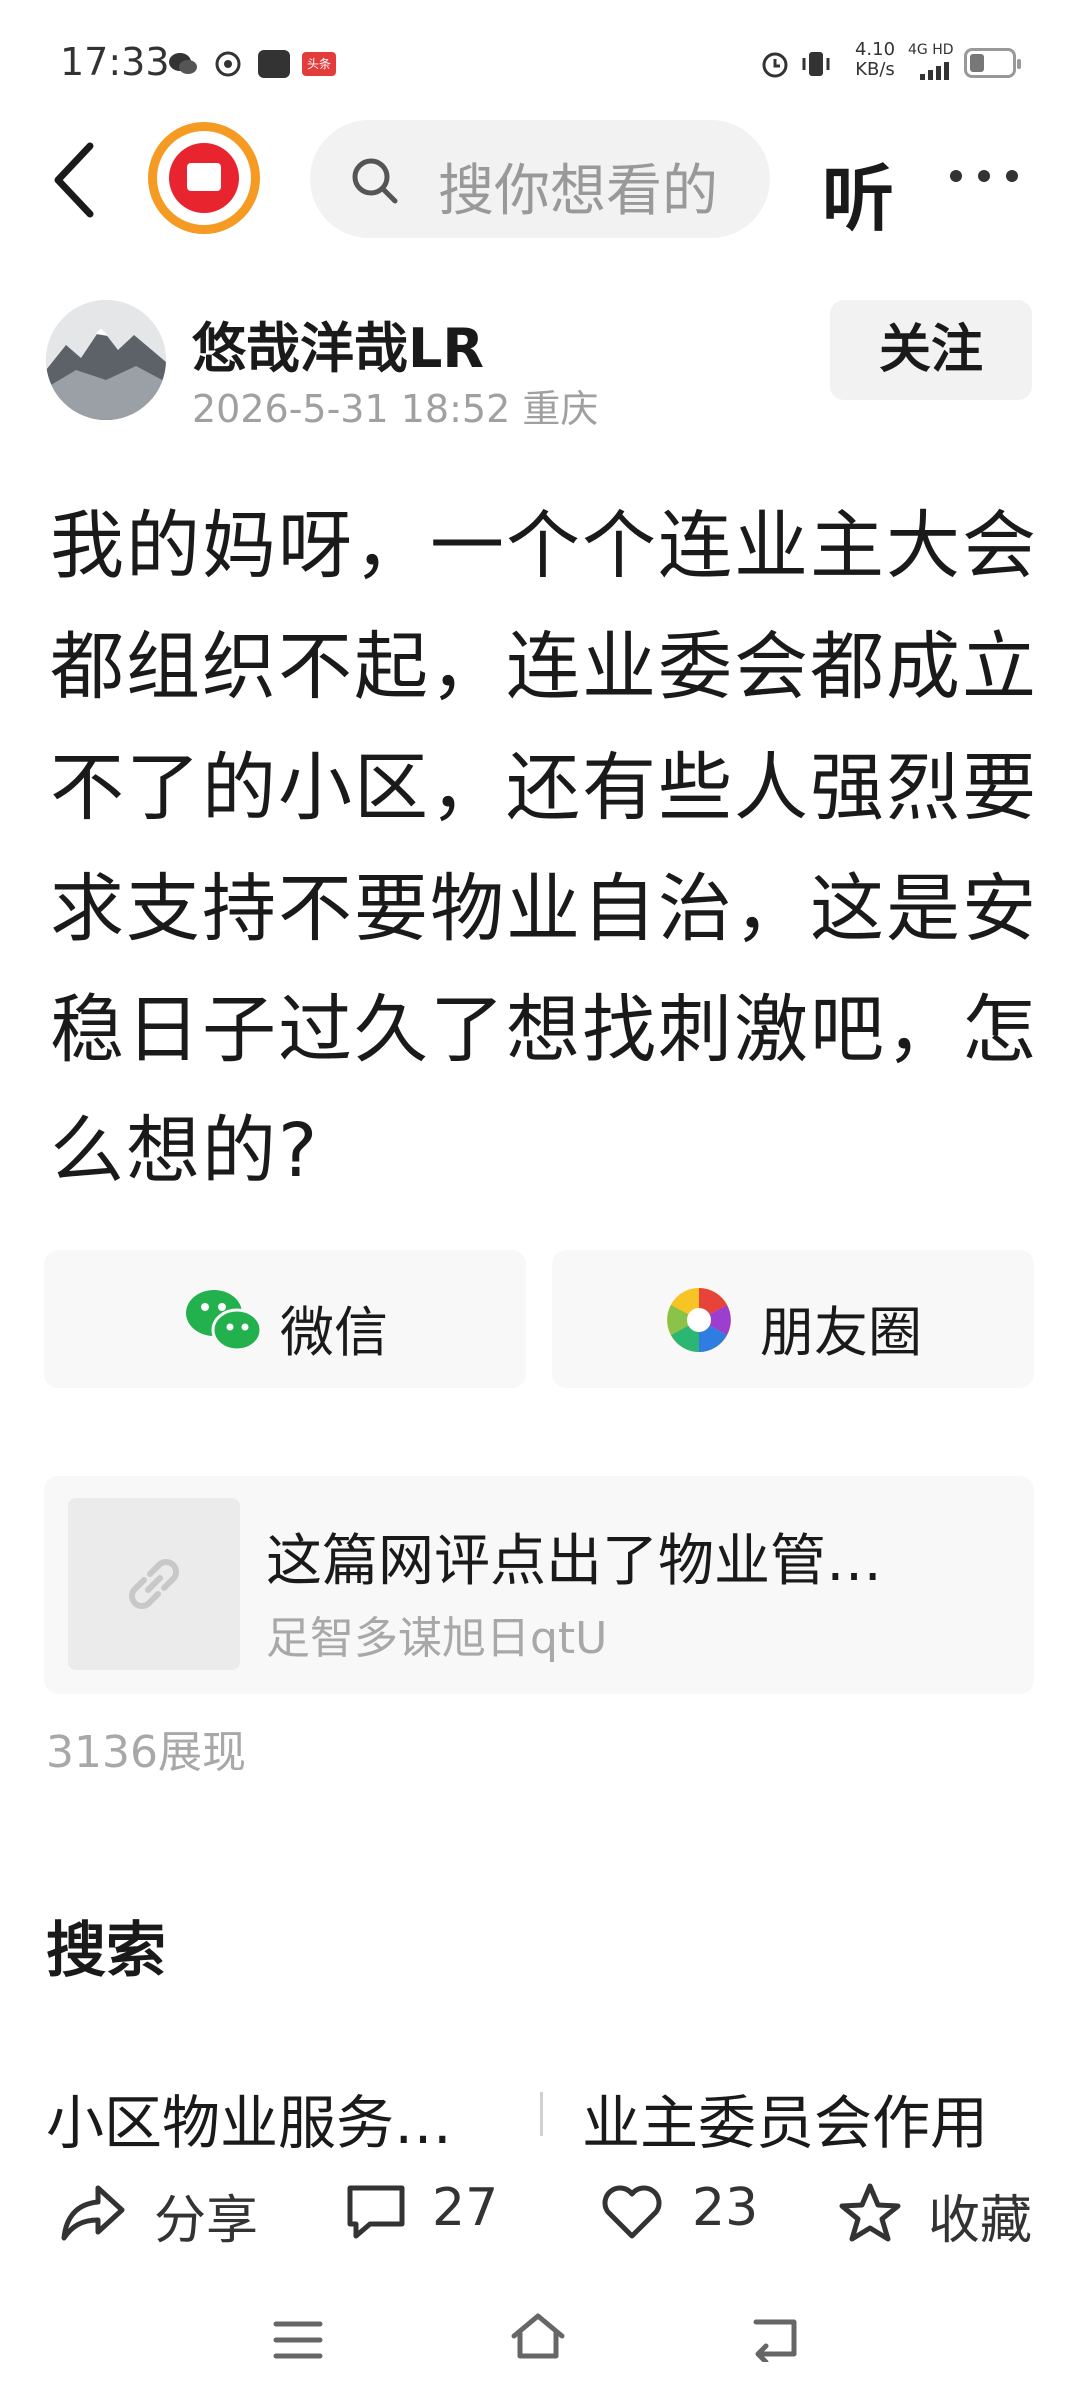  Describe the element at coordinates (228, 64) in the screenshot. I see `app-notification-icon` at that location.